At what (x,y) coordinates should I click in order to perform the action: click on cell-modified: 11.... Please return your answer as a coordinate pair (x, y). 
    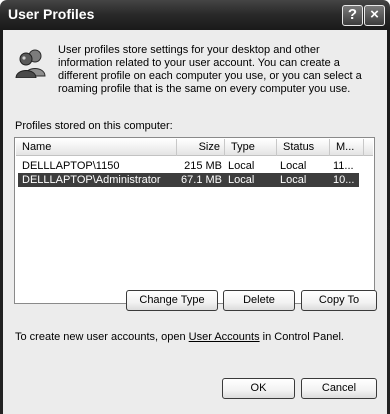
    Looking at the image, I should click on (343, 166).